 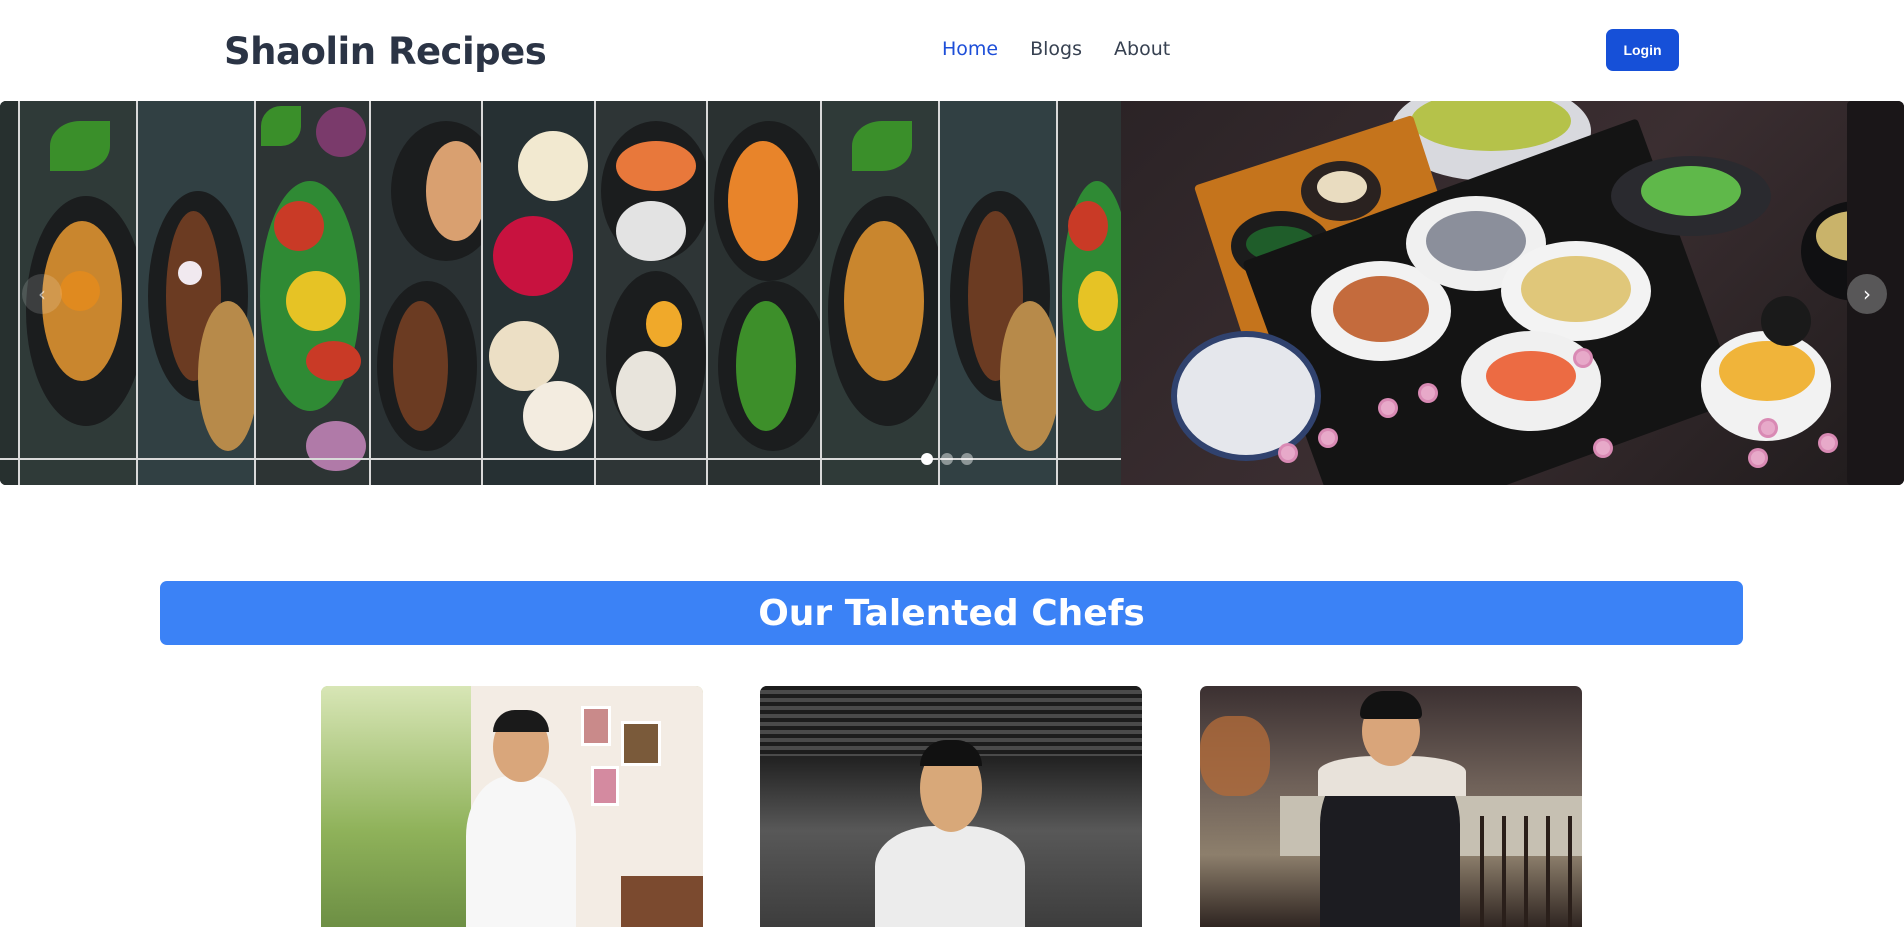 I want to click on navbar: Shaolin Recipes Home Blogs About Login, so click(x=952, y=50).